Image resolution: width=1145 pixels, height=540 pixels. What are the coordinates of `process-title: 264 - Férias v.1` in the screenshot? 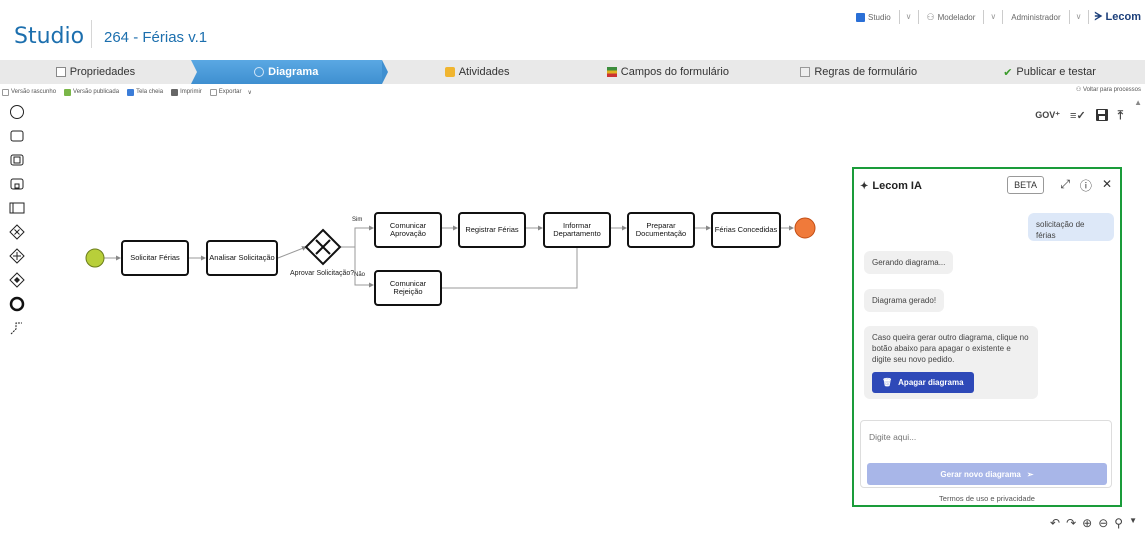 It's located at (156, 37).